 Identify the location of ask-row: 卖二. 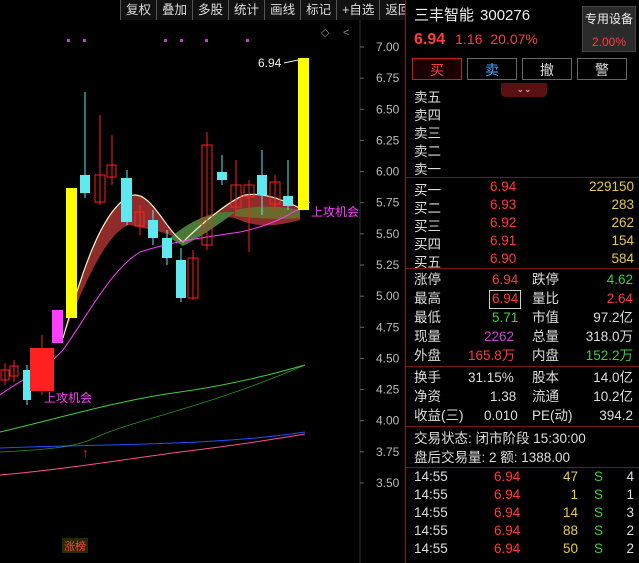
(522, 149).